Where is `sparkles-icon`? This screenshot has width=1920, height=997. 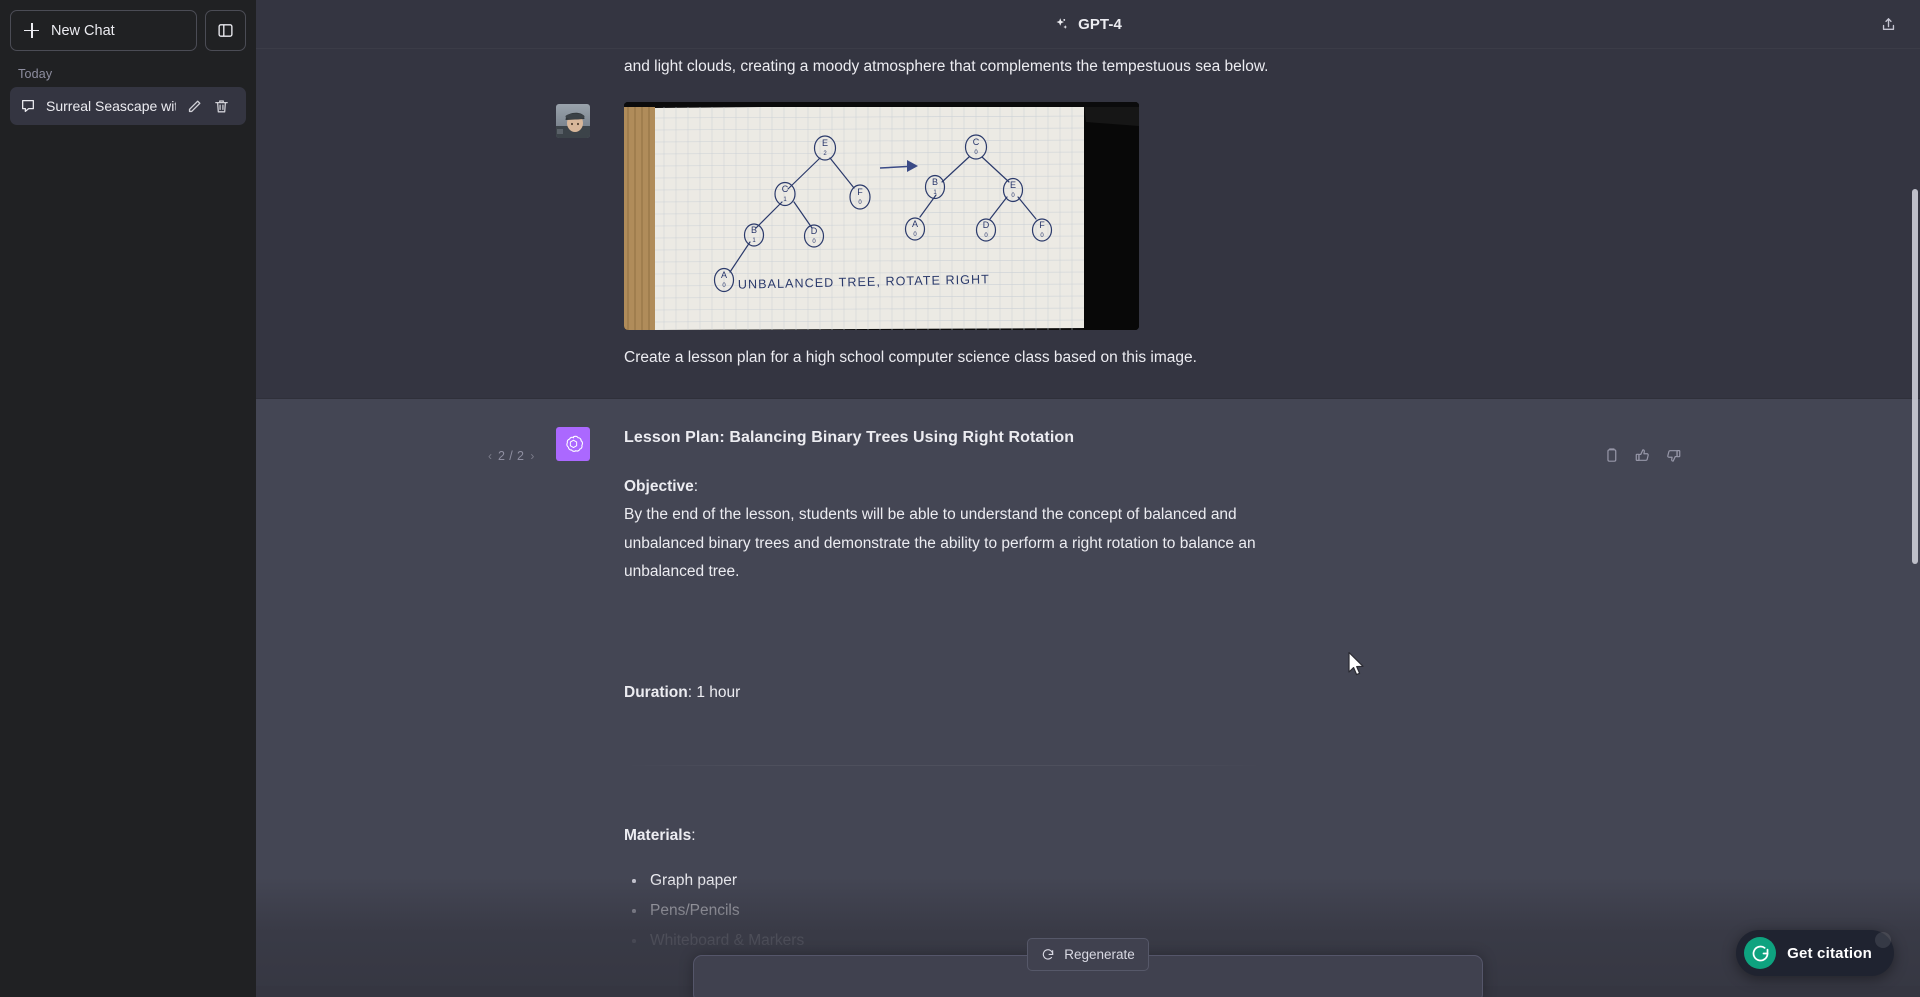 sparkles-icon is located at coordinates (1062, 23).